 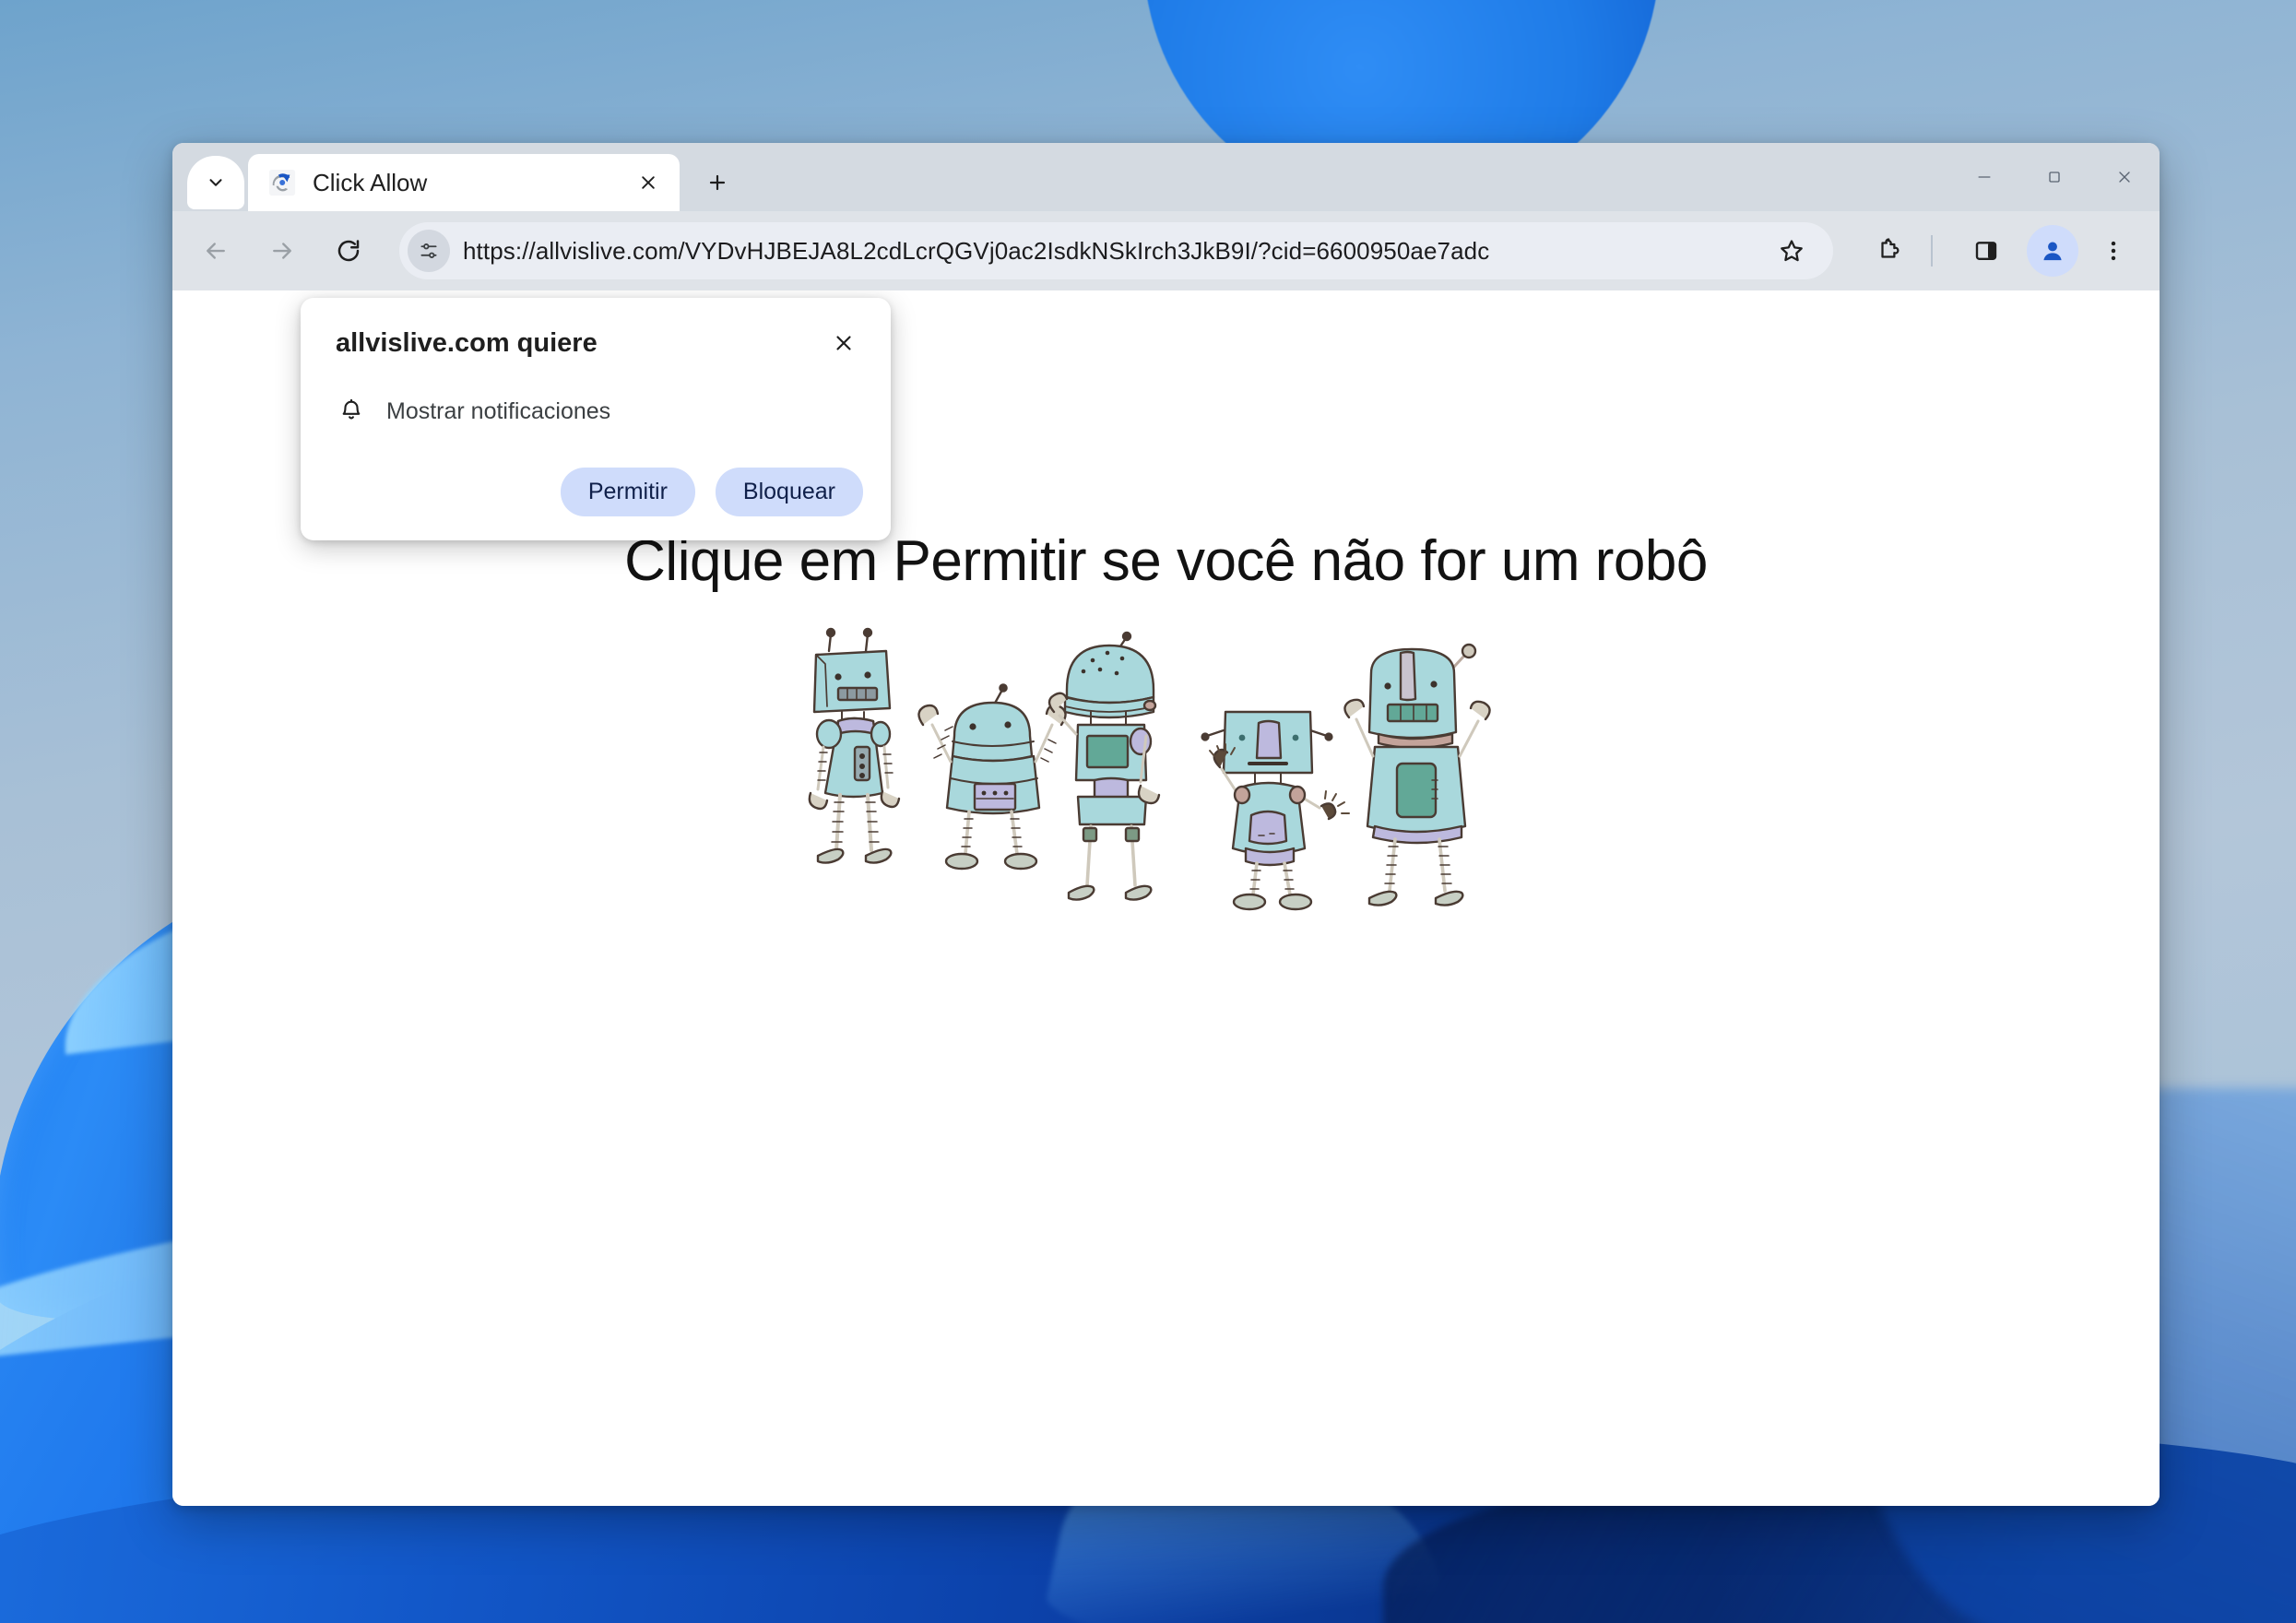 I want to click on three-dot-menu-icon, so click(x=2113, y=251).